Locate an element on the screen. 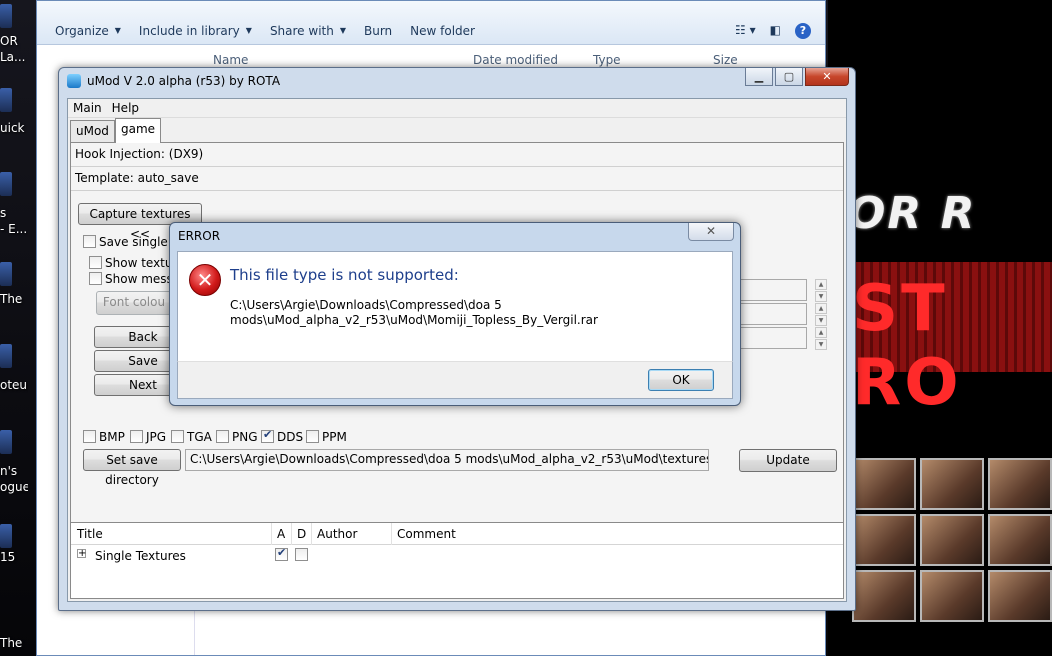  show-messages-checkbox is located at coordinates (95, 278).